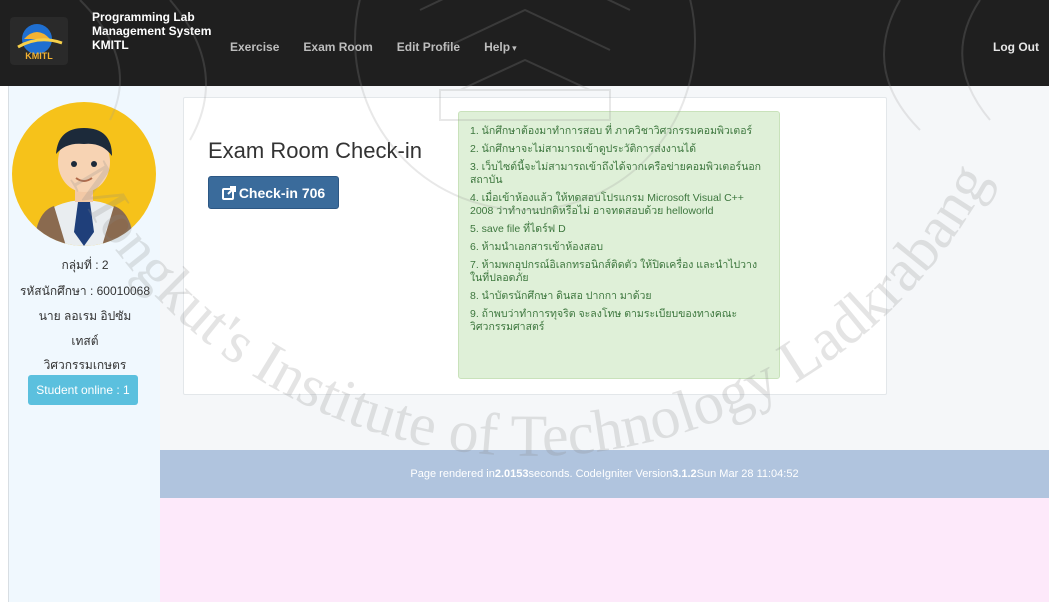 This screenshot has height=602, width=1049. Describe the element at coordinates (428, 47) in the screenshot. I see `nav-edit-profile: Edit Profile` at that location.